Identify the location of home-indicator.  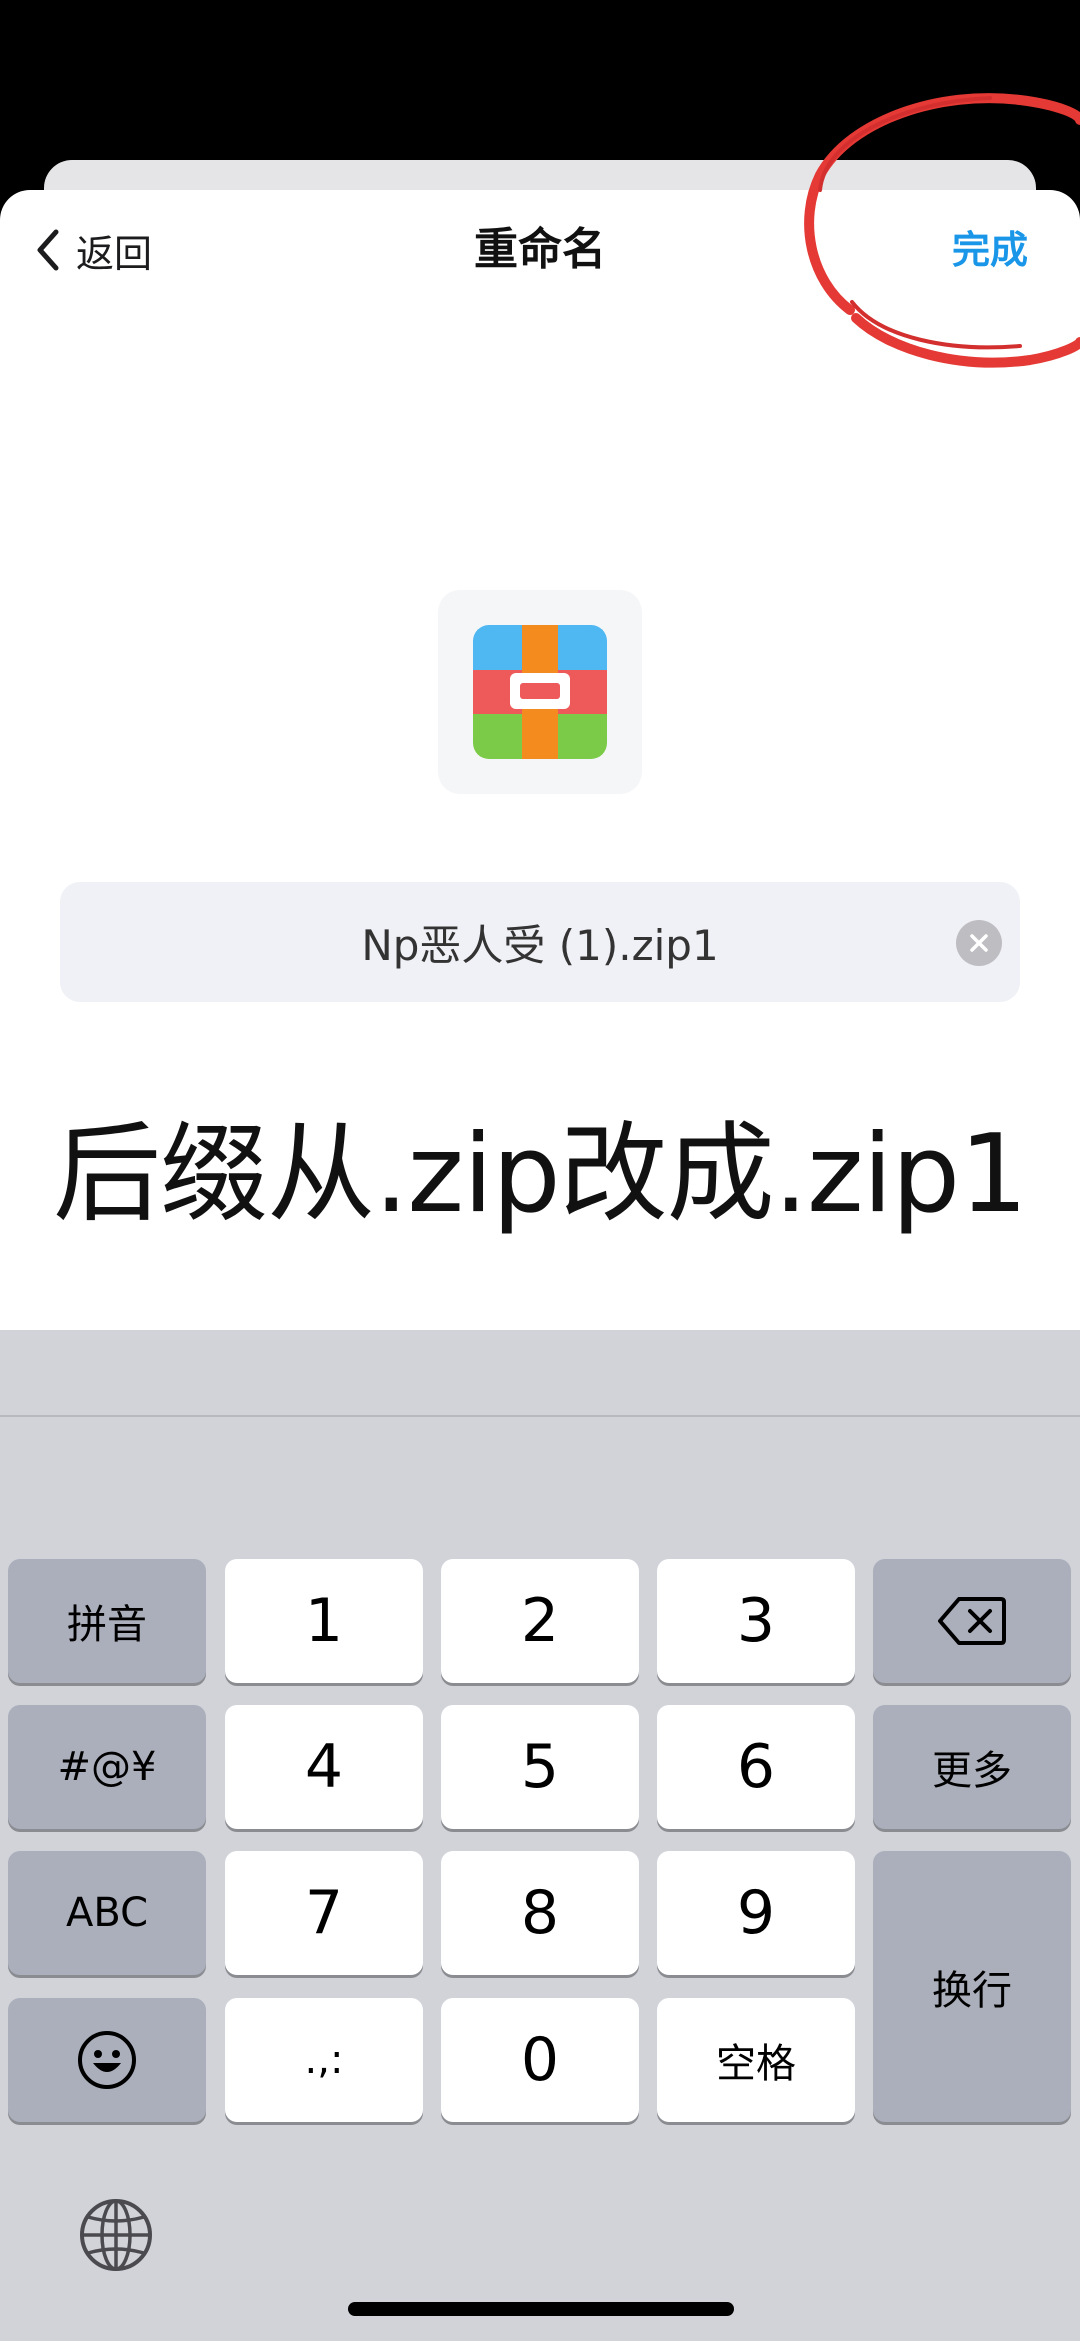
(541, 2309).